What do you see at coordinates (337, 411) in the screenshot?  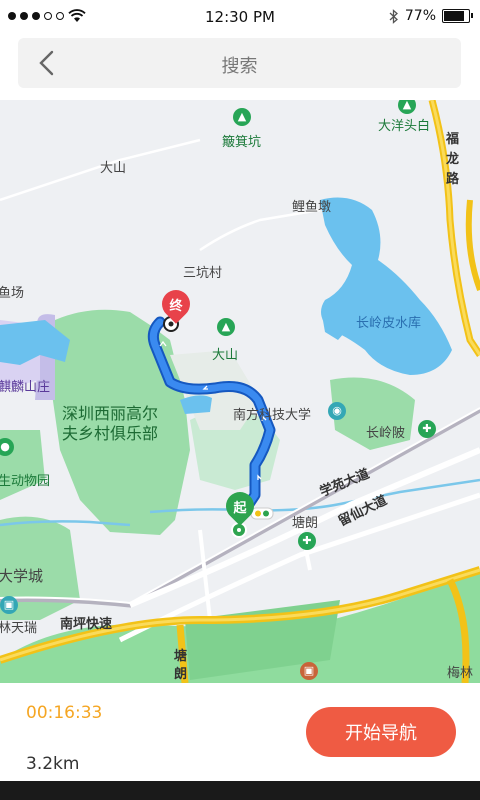 I see `school-icon: ◉` at bounding box center [337, 411].